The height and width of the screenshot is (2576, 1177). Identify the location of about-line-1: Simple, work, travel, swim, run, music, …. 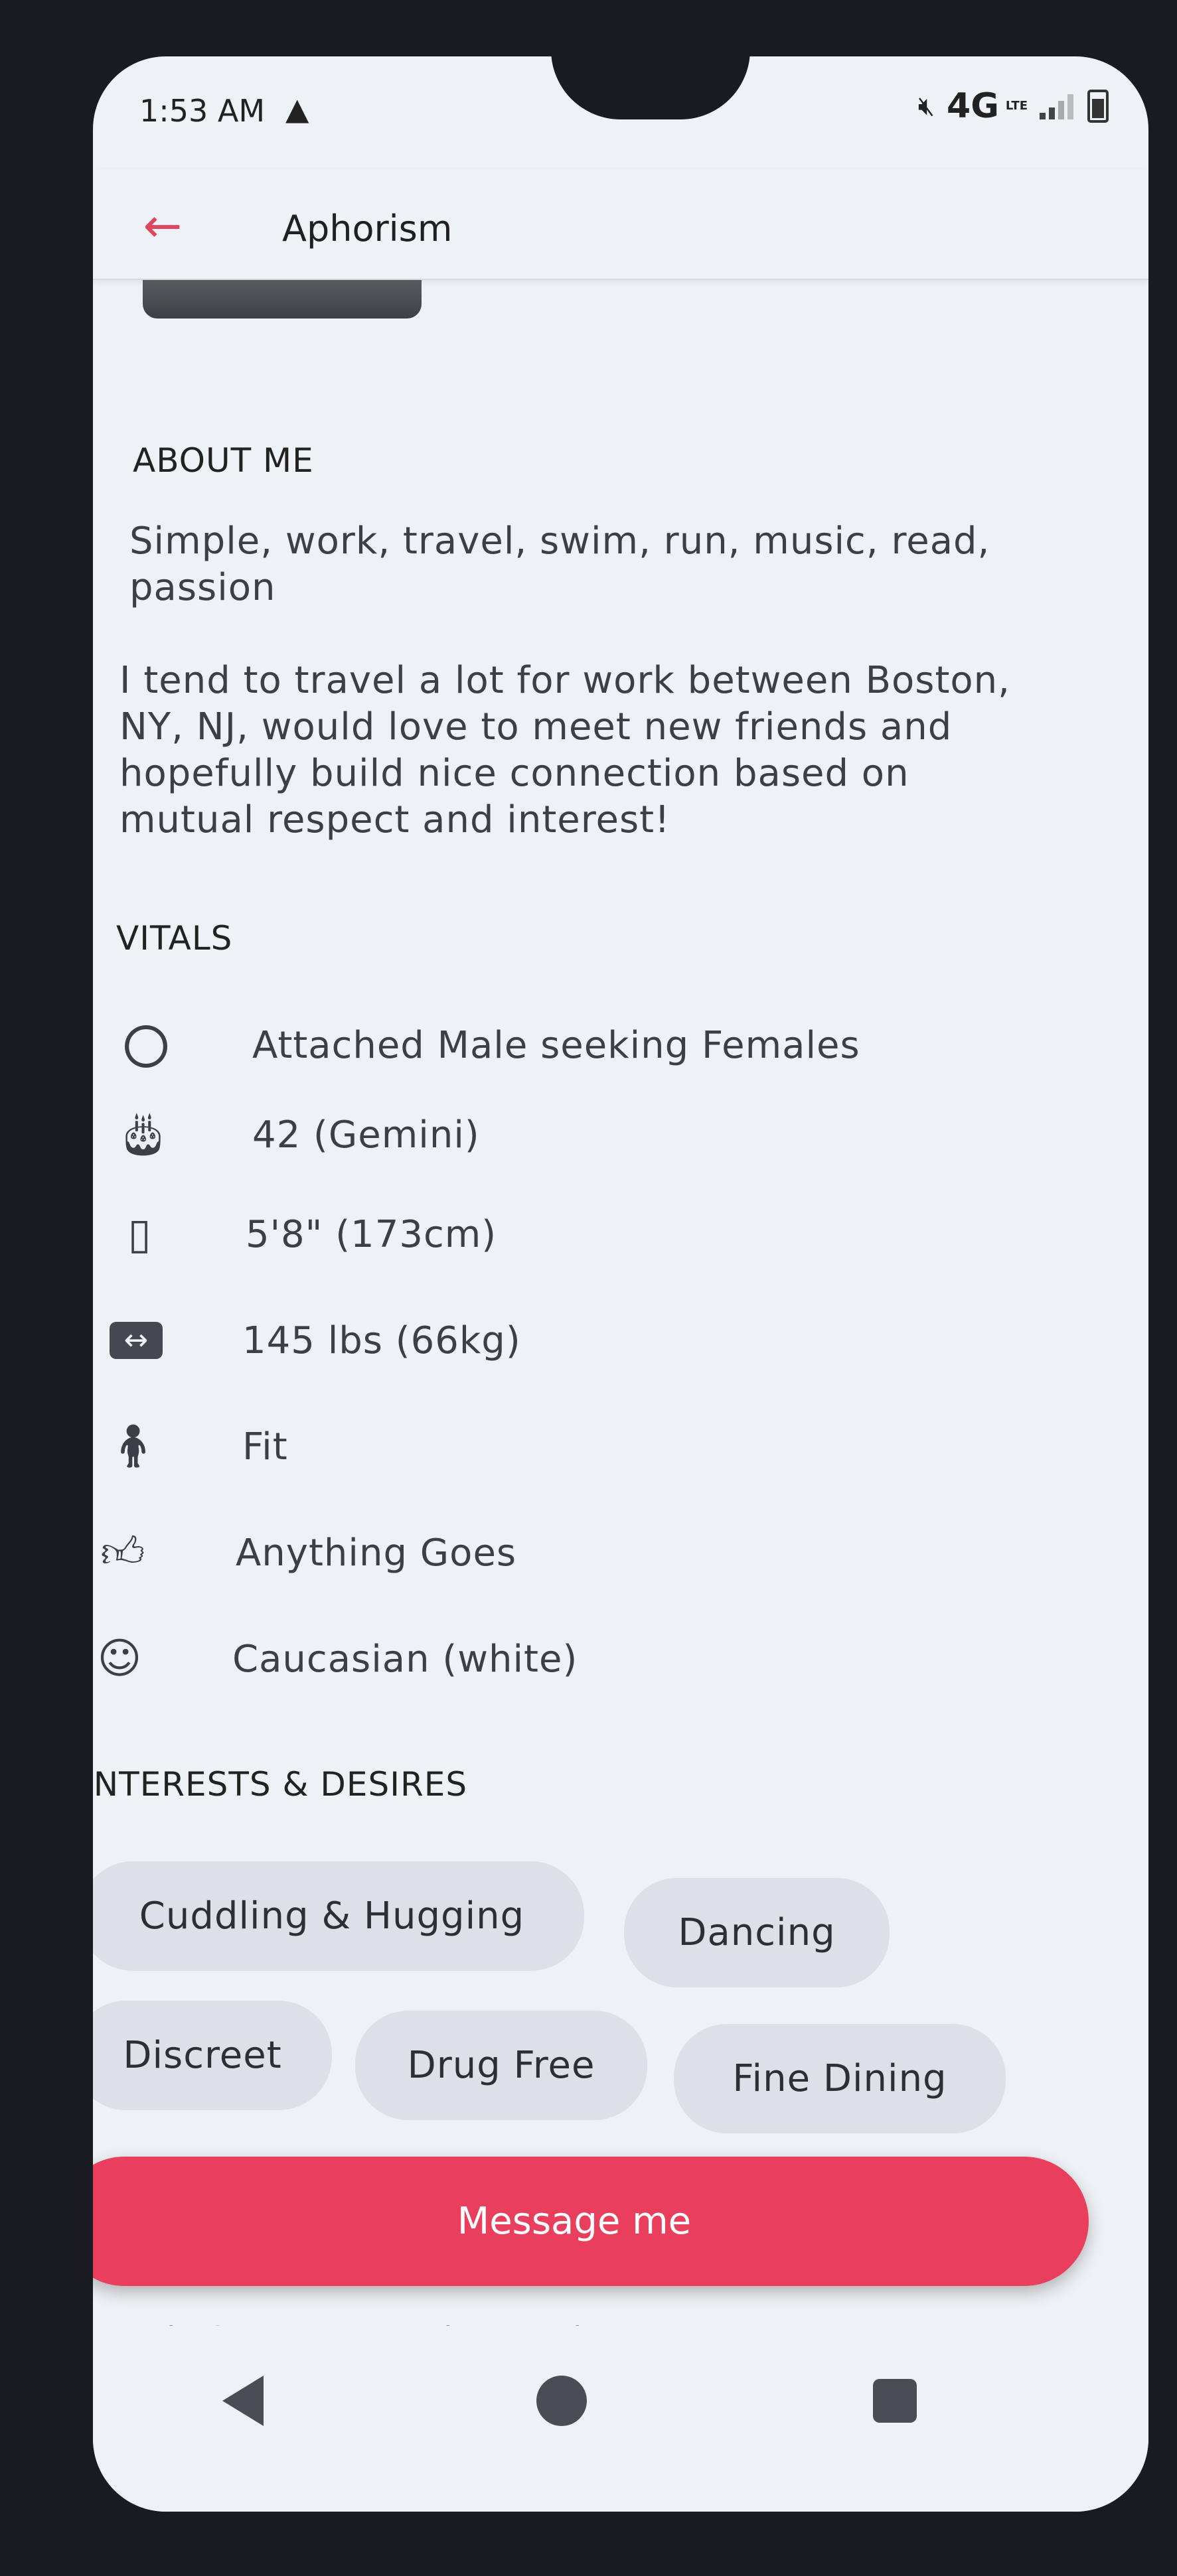
(559, 541).